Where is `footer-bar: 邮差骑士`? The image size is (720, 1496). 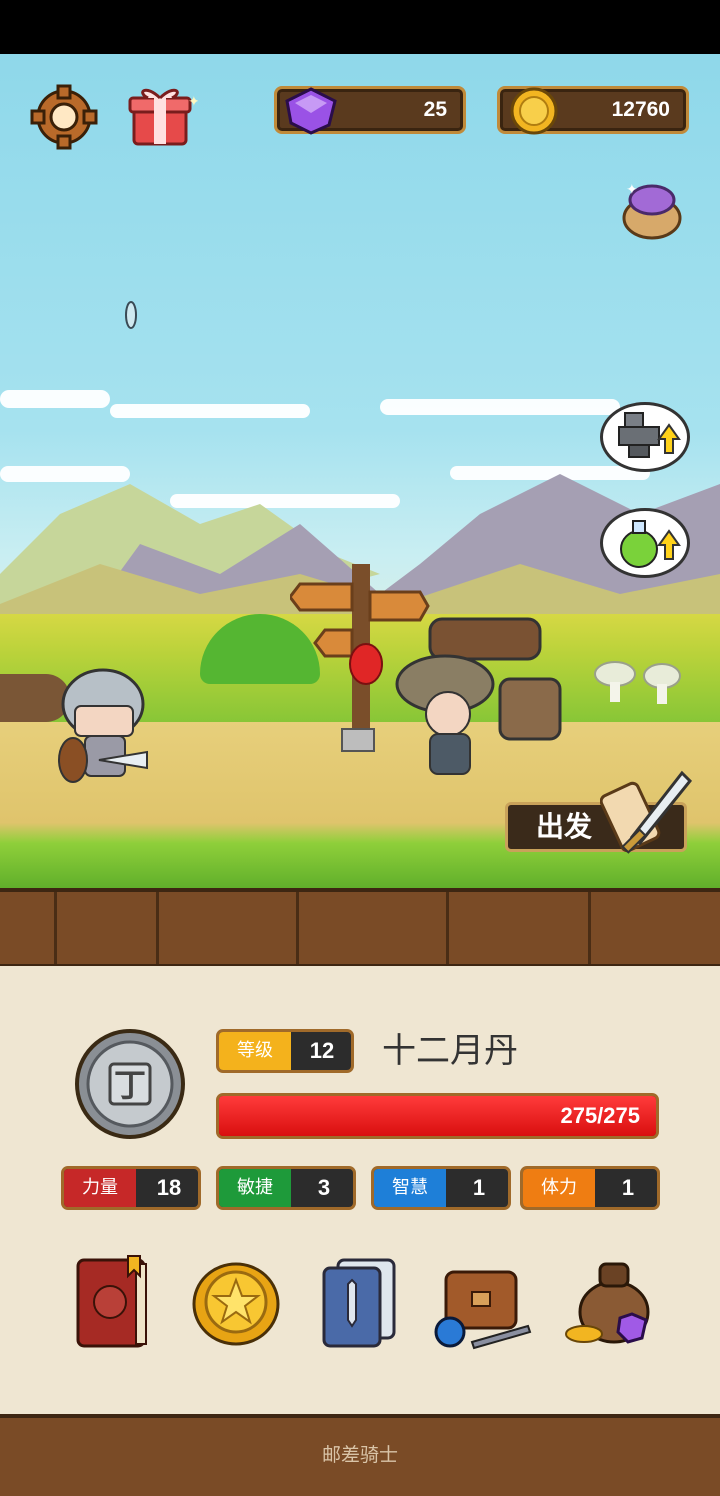 footer-bar: 邮差骑士 is located at coordinates (360, 1455).